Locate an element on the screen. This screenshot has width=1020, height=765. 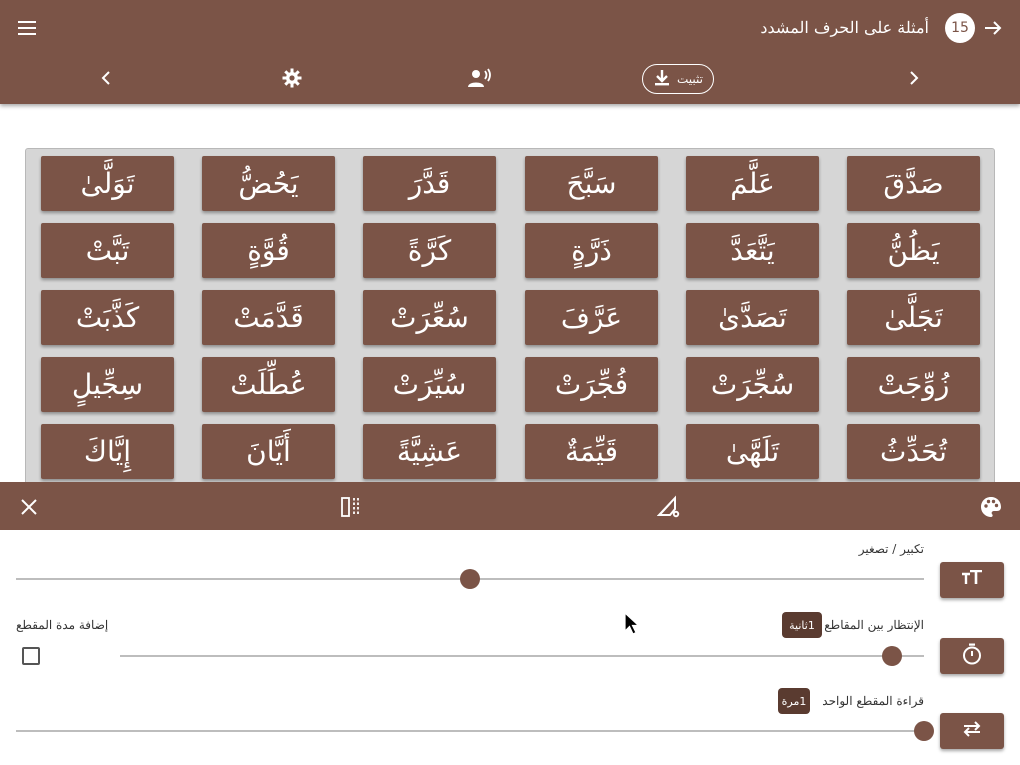
install-label: تثبيت is located at coordinates (690, 79).